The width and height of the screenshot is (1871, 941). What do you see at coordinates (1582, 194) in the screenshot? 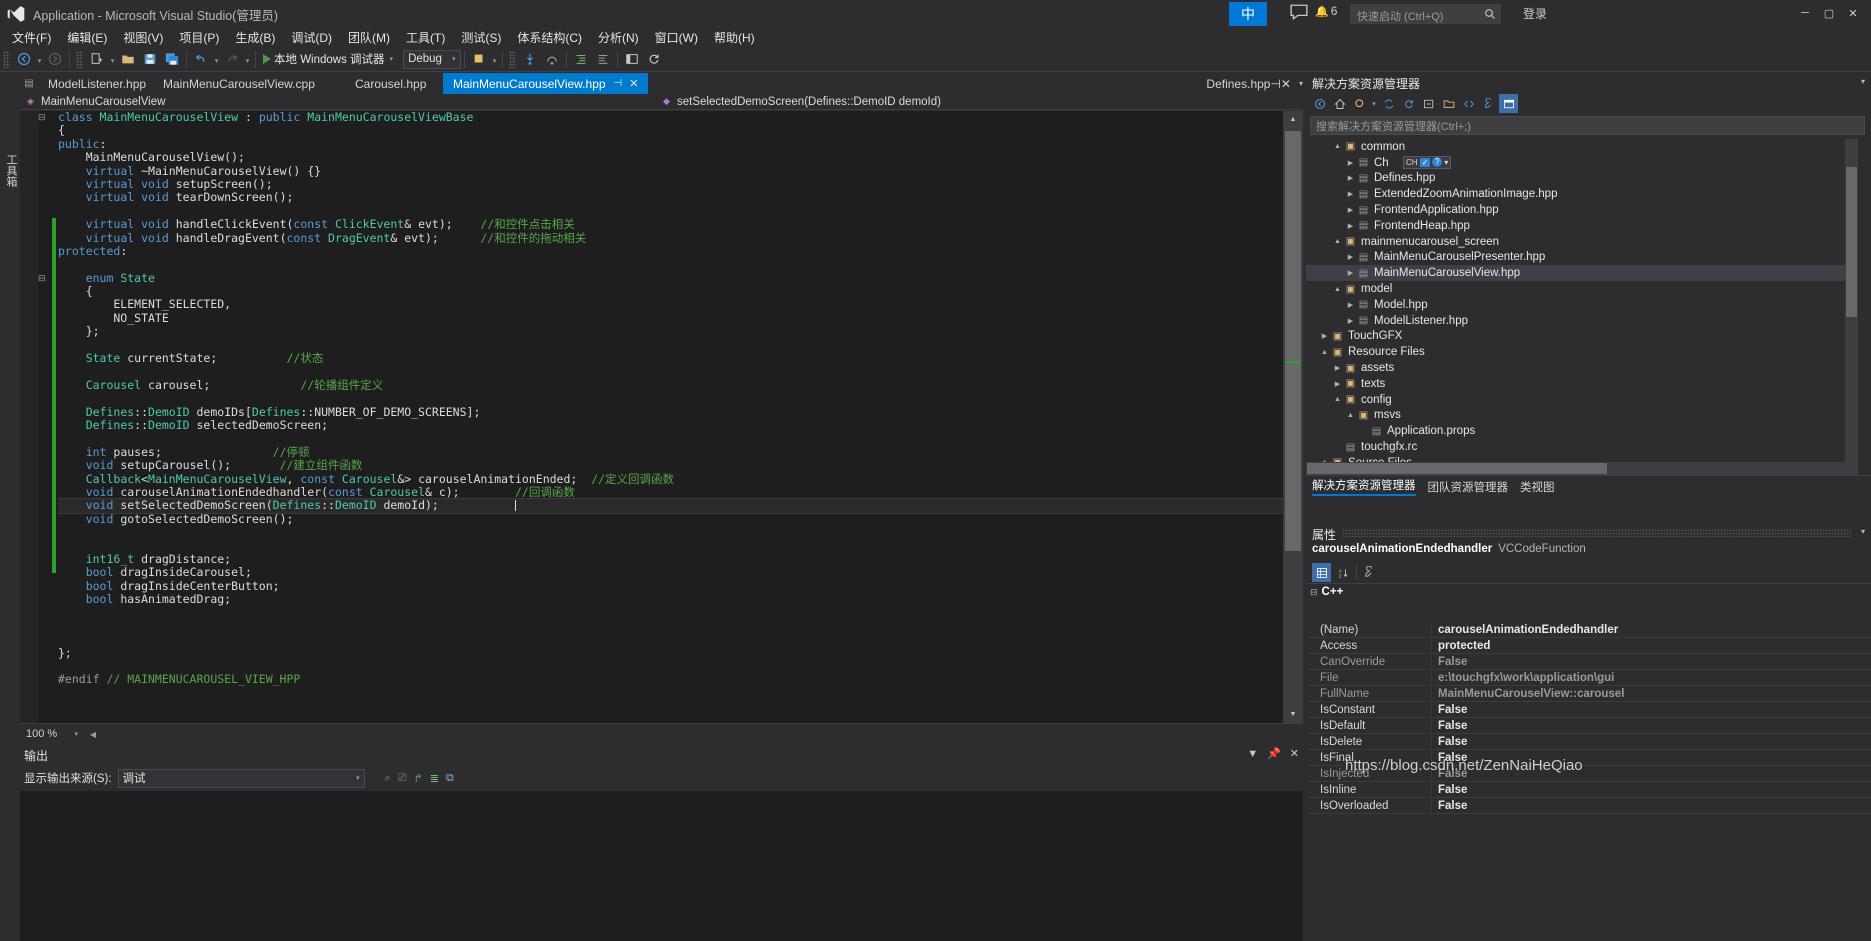
I see `tree-item: ▶ ▤ ExtendedZoomAnimationImage.hpp` at bounding box center [1582, 194].